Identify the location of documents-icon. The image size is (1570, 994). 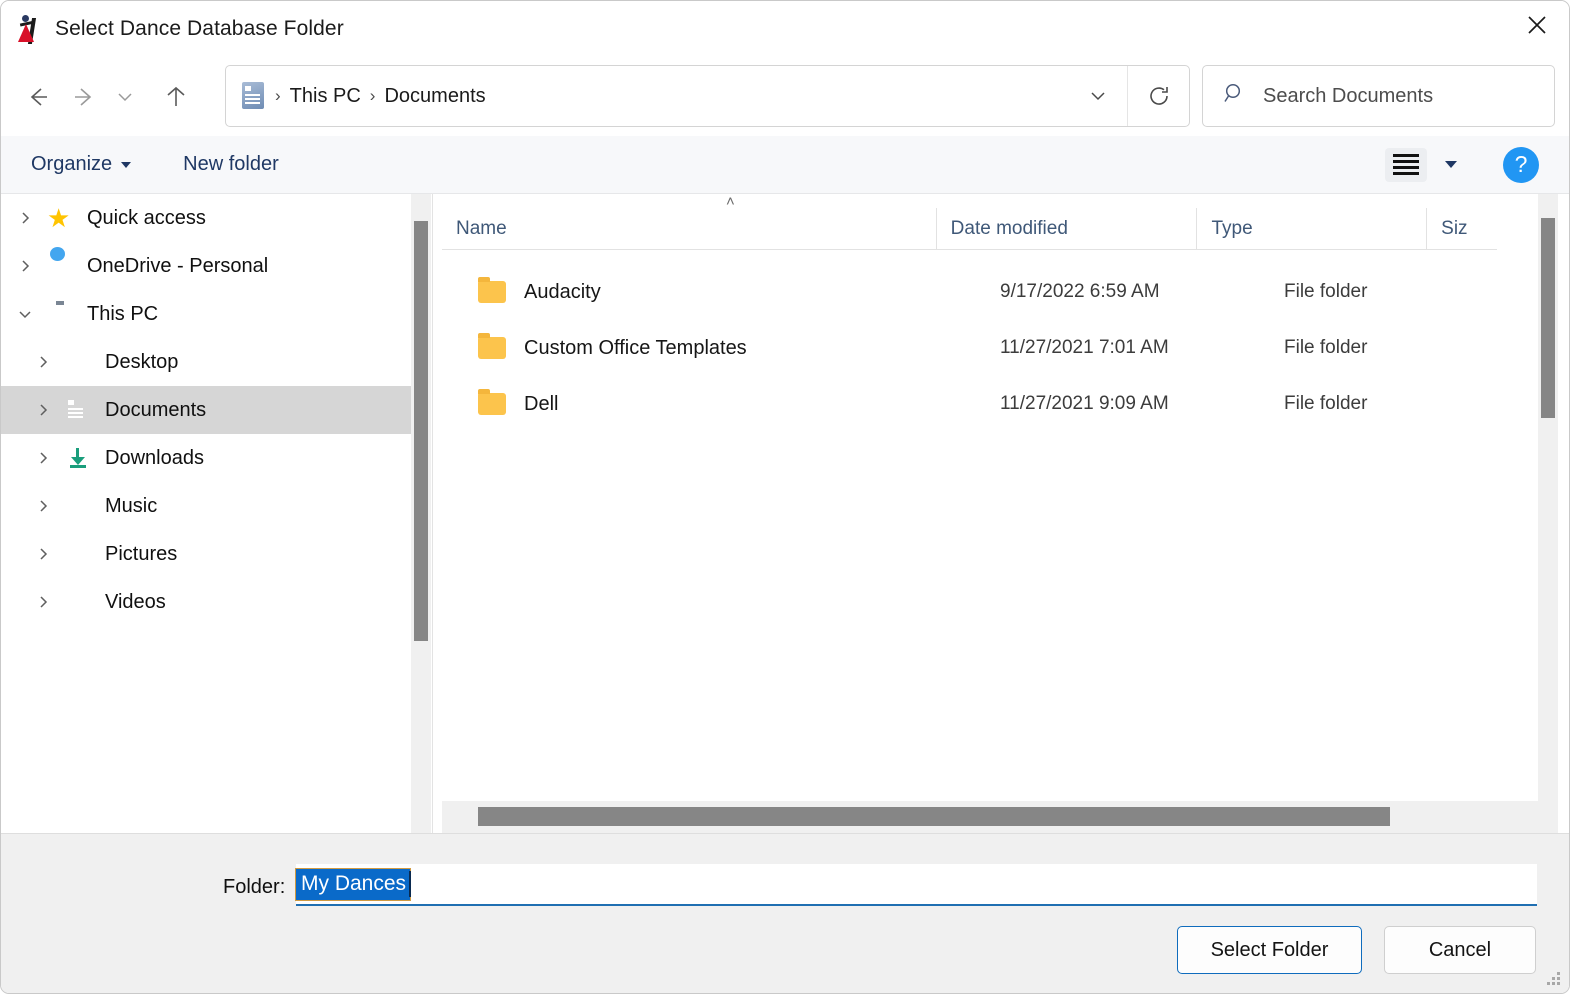
(78, 410).